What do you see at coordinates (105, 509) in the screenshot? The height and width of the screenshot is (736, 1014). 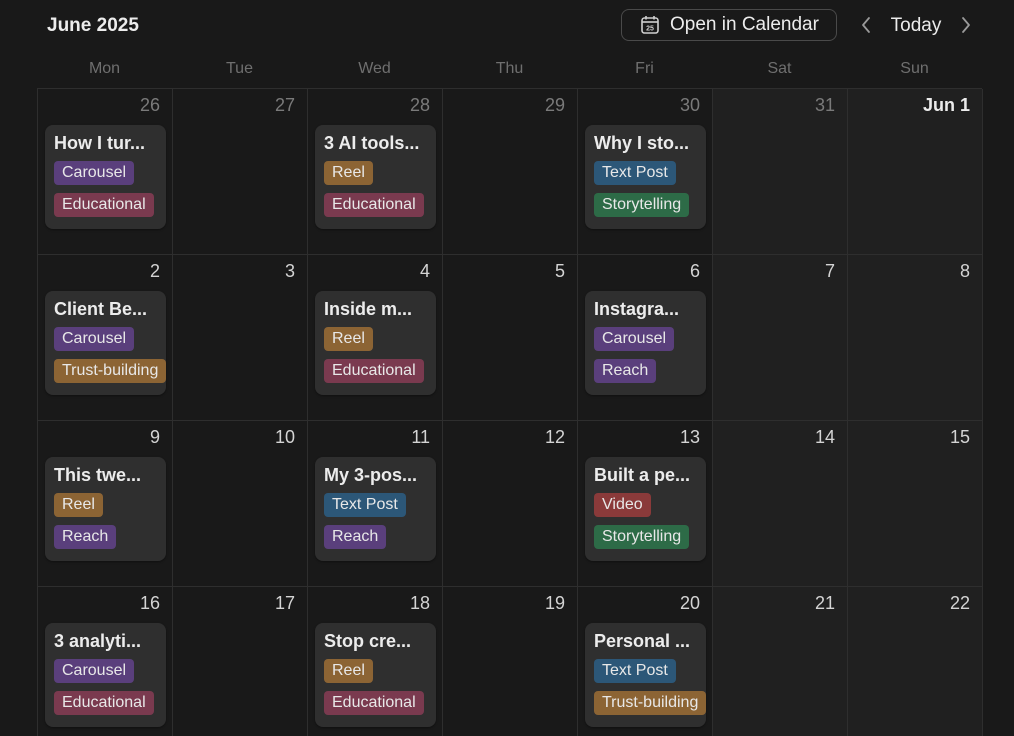 I see `post-card: This twe... Reel Reach` at bounding box center [105, 509].